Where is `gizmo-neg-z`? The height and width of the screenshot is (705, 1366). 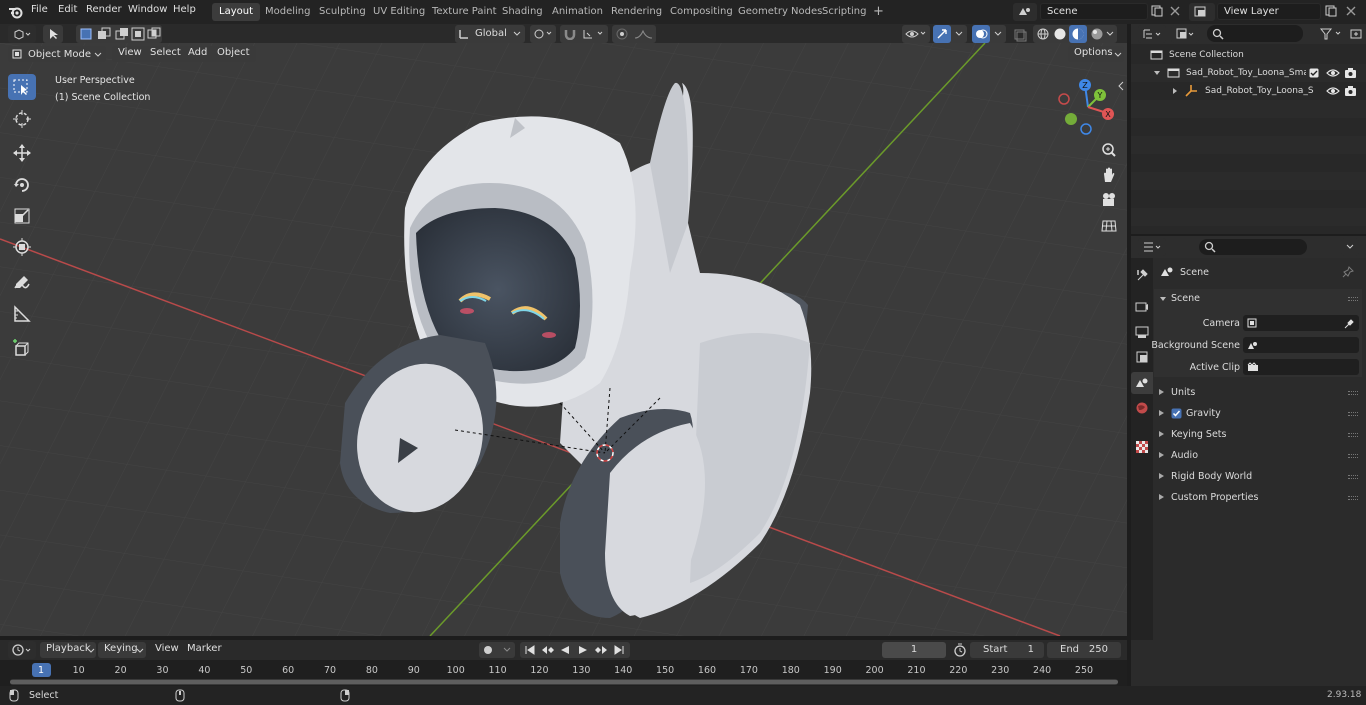
gizmo-neg-z is located at coordinates (1086, 129).